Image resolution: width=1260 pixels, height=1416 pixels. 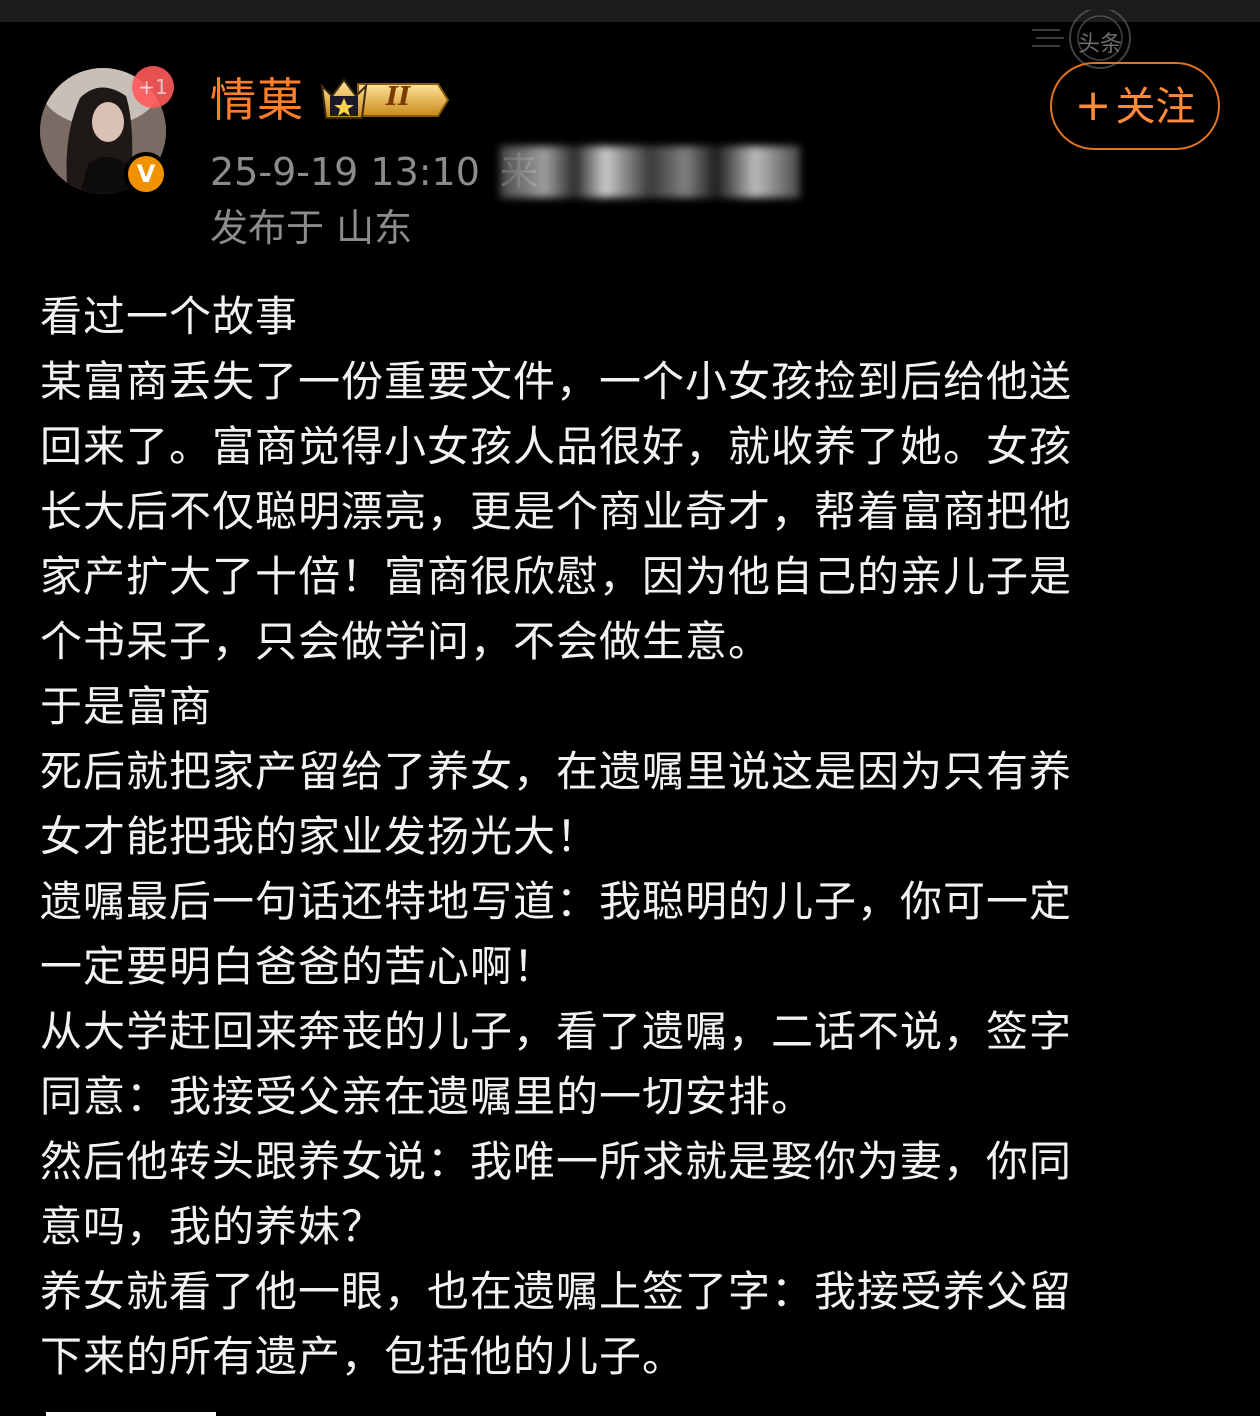 I want to click on post-line: 意吗，我的养妹？, so click(x=212, y=1226).